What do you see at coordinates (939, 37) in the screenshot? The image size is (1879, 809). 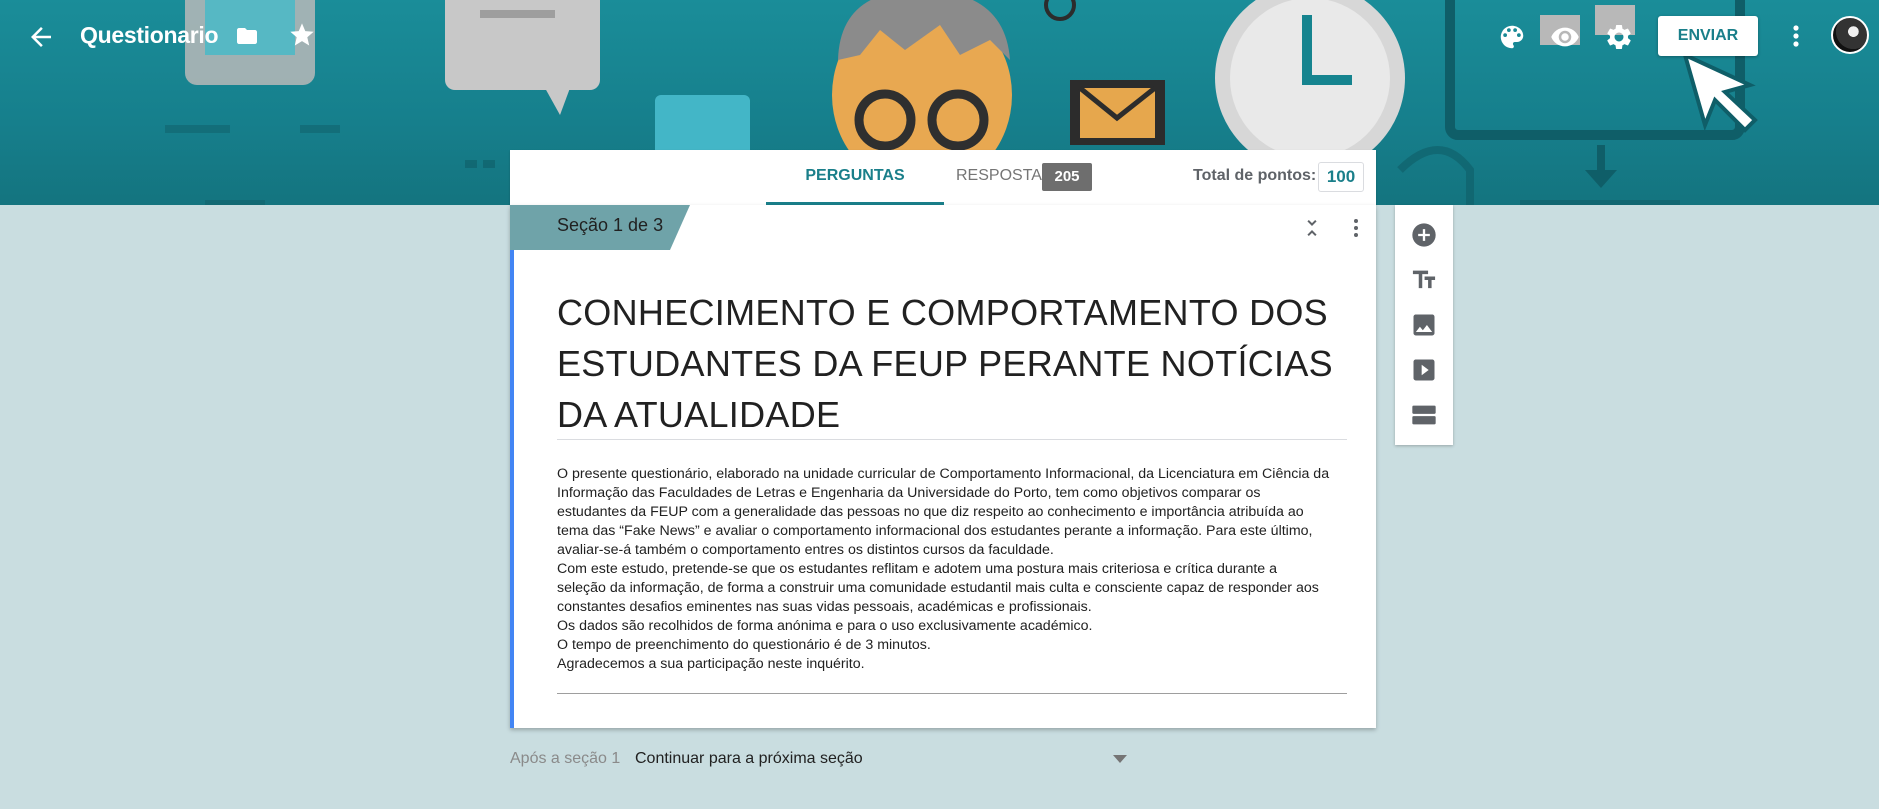 I see `top-app-bar: Questionario ENVIAR` at bounding box center [939, 37].